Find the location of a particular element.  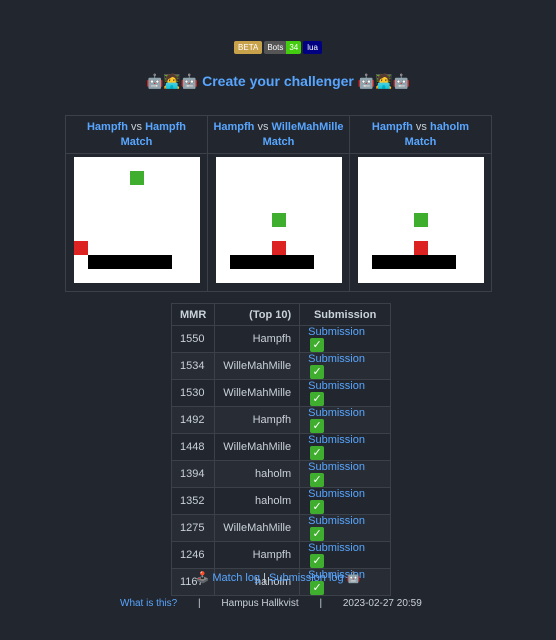

table-row: 1534 WilleMahMille Submission ✓ is located at coordinates (281, 366).